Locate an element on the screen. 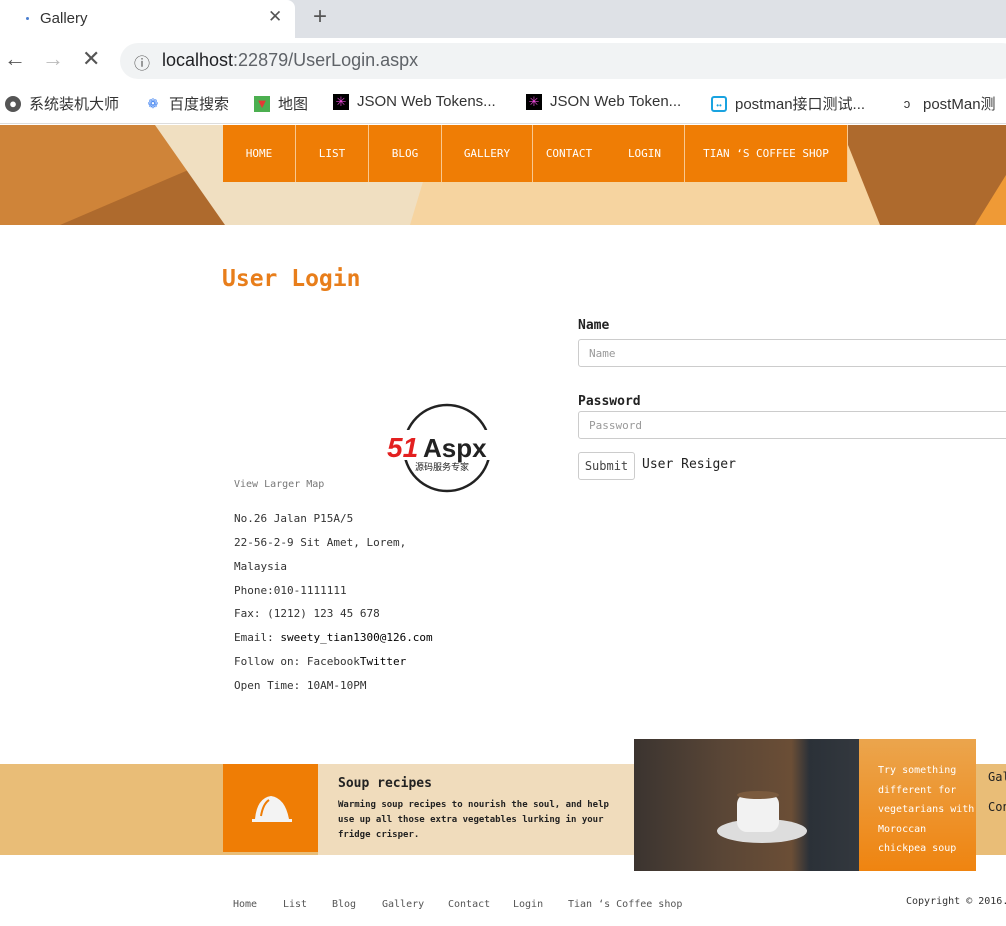 Image resolution: width=1006 pixels, height=926 pixels. bookmark: ▼ 地图 is located at coordinates (281, 103).